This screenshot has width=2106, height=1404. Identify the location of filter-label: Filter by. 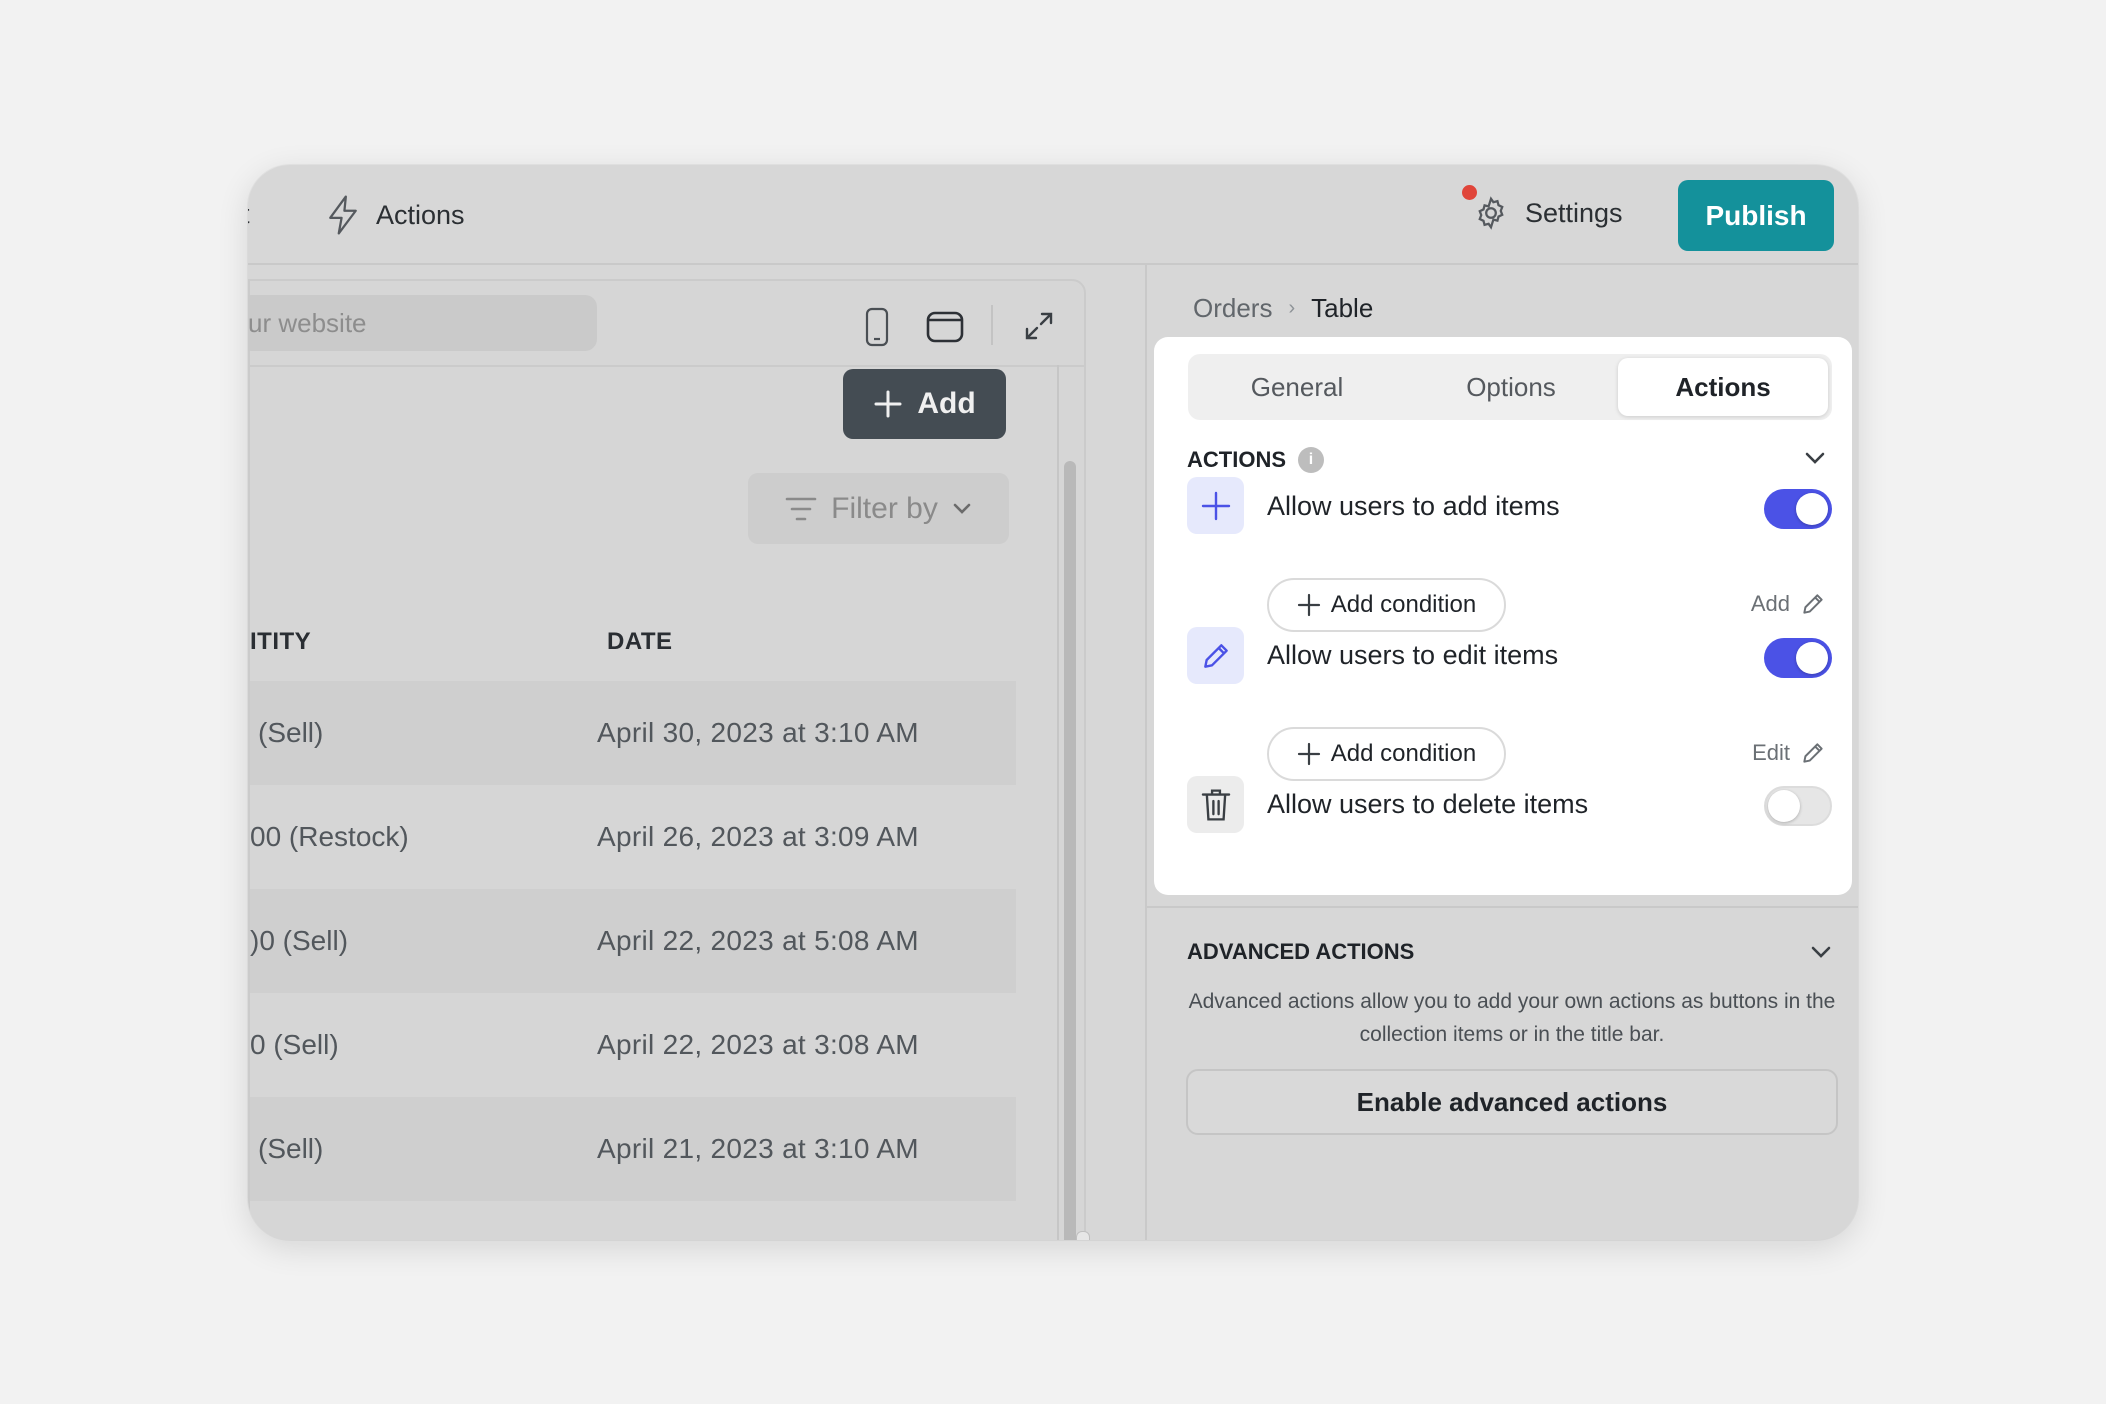
(884, 508).